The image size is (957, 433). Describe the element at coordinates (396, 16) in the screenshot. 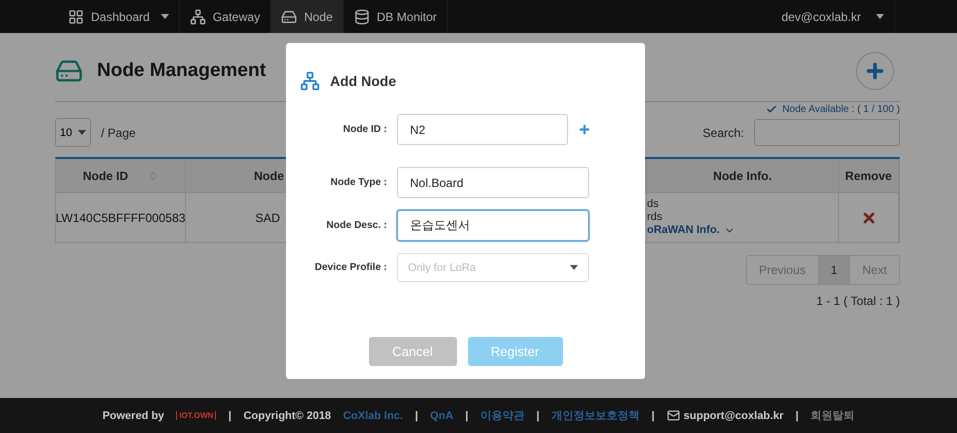

I see `nav-tab: DB Monitor` at that location.